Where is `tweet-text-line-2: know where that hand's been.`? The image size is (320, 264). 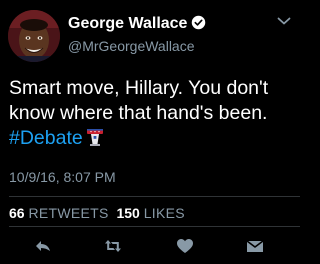 tweet-text-line-2: know where that hand's been. is located at coordinates (138, 113).